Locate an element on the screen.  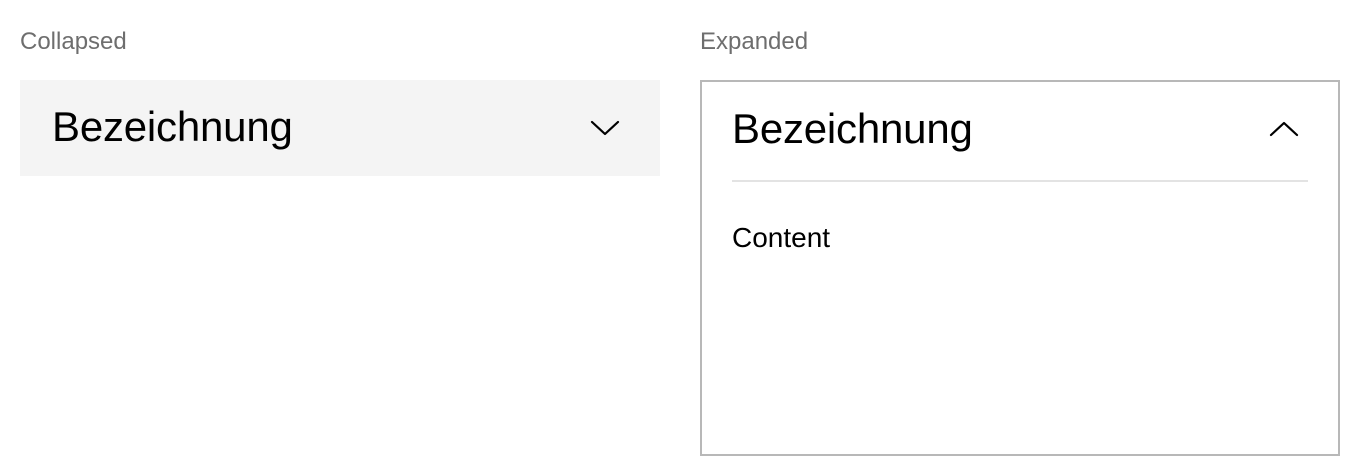
chevron-down-icon is located at coordinates (605, 128).